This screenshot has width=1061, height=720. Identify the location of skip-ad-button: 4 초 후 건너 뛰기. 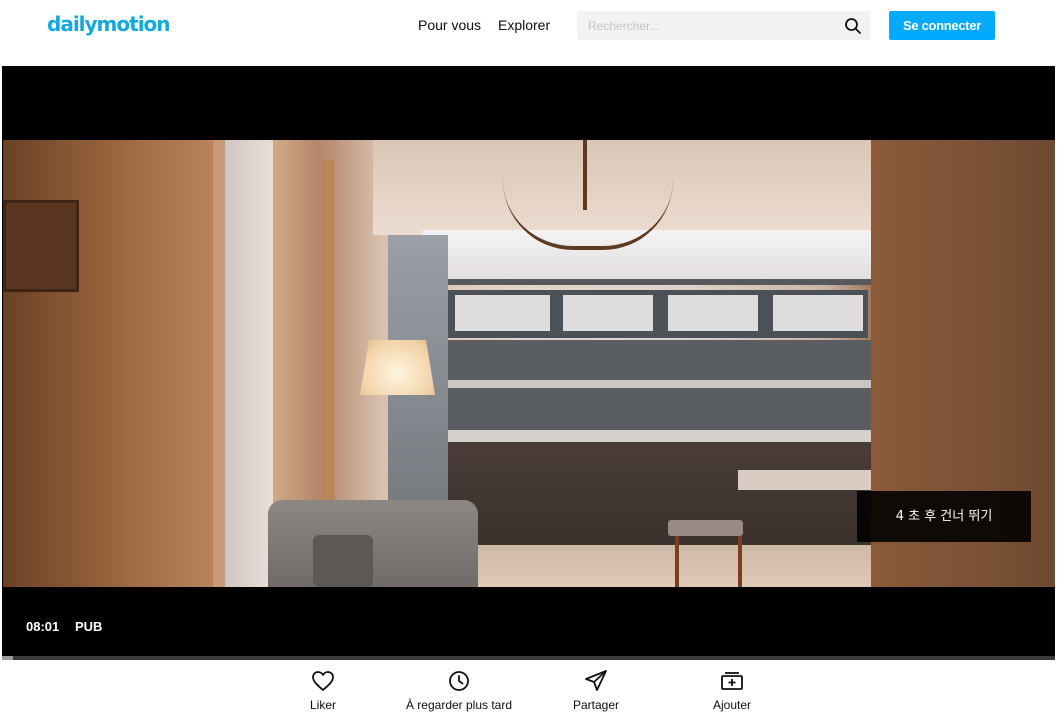
(944, 516).